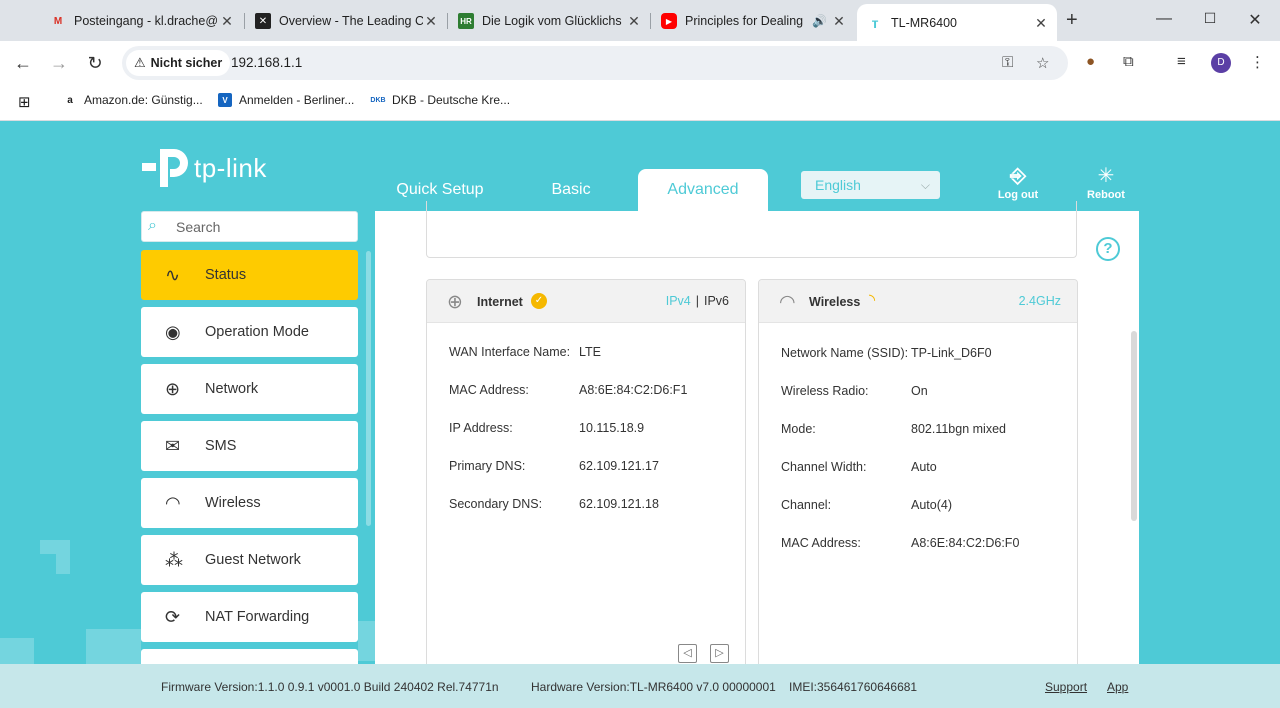 The width and height of the screenshot is (1280, 708). I want to click on youtube-icon: ▶, so click(669, 21).